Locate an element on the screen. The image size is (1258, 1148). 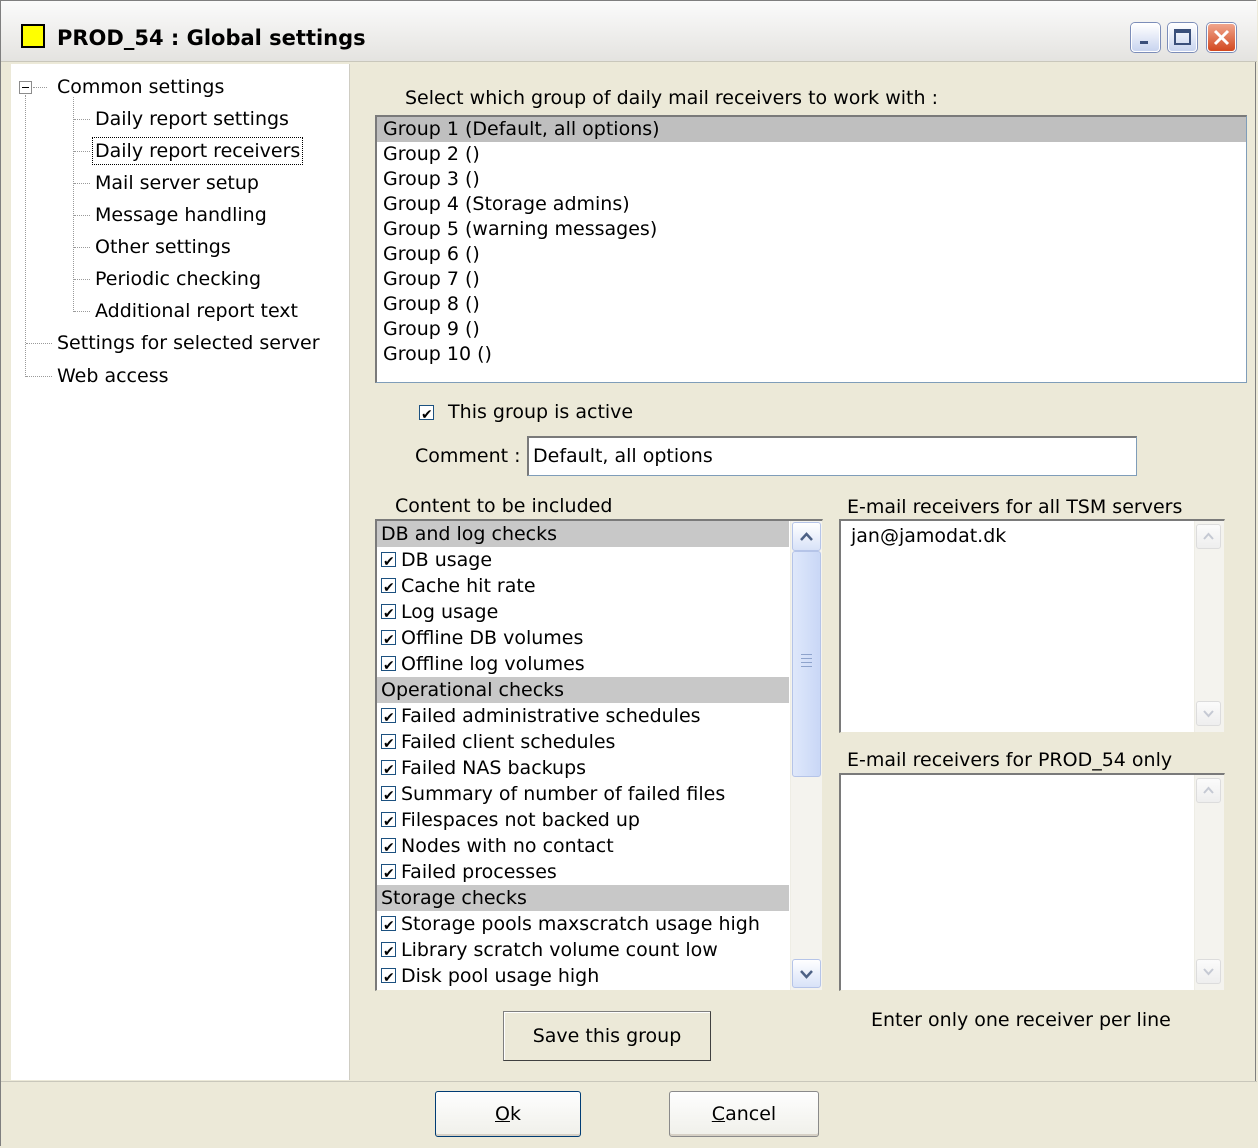
content-option: Nodes with no contact is located at coordinates (583, 847).